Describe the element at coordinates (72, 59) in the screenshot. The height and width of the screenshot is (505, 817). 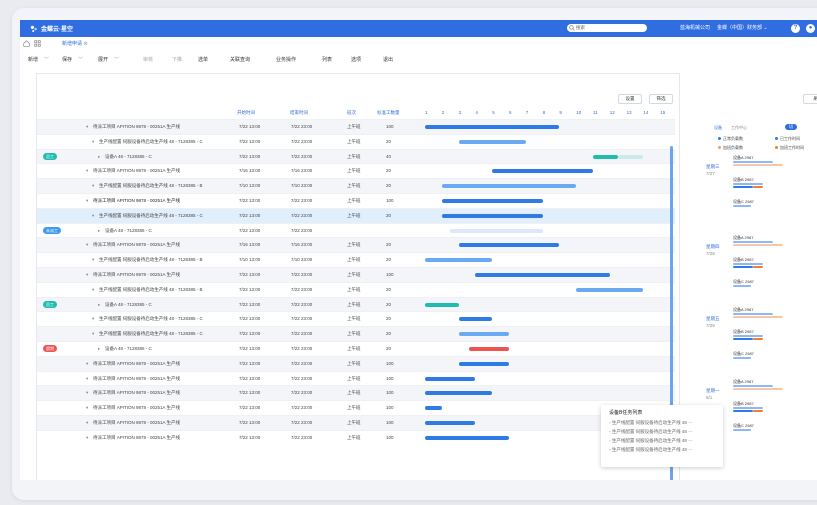
I see `menu-item: 保存 ﹀` at that location.